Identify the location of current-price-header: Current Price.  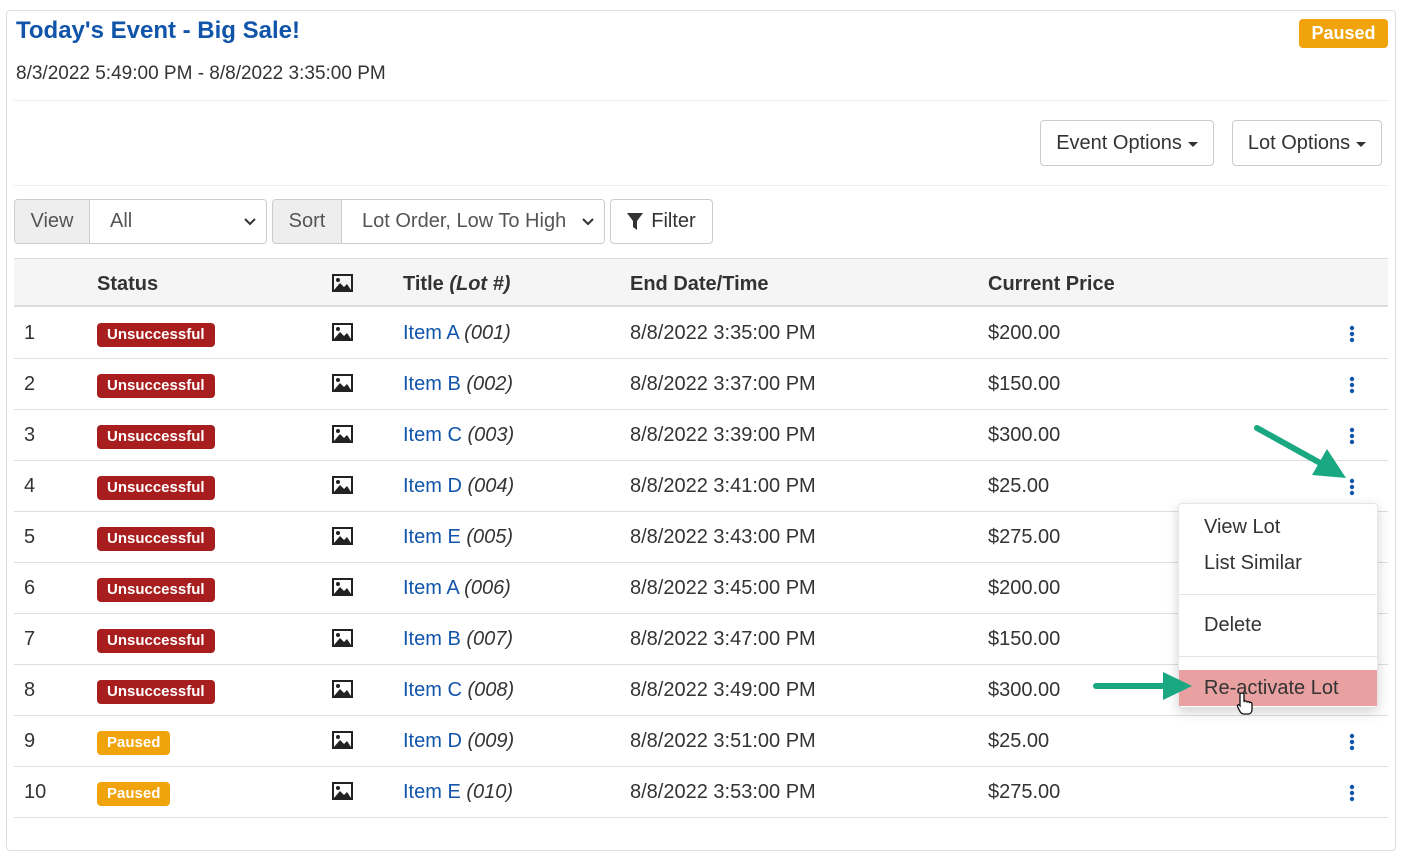
(1051, 284).